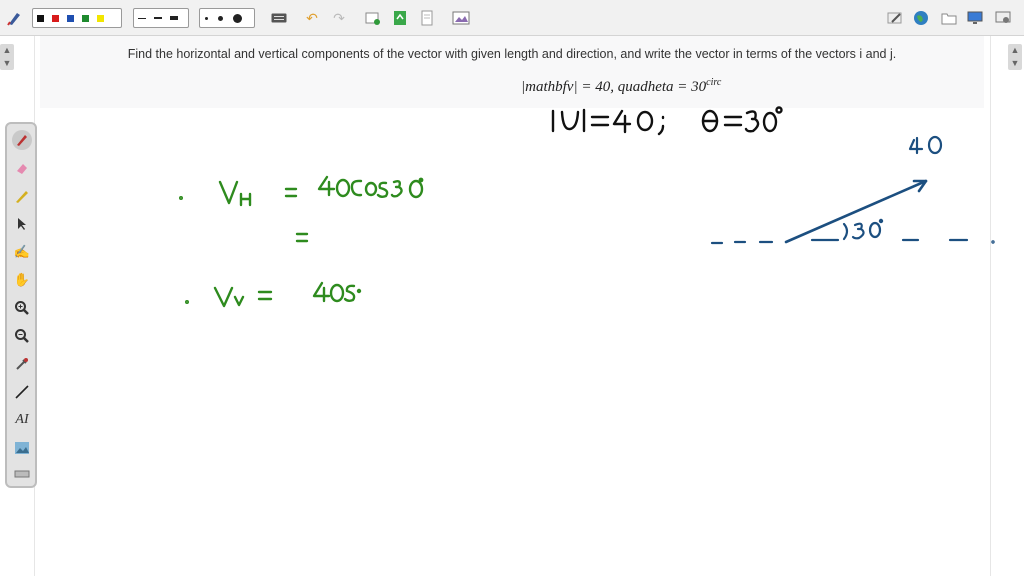  What do you see at coordinates (852, 190) in the screenshot?
I see `vector-diagram` at bounding box center [852, 190].